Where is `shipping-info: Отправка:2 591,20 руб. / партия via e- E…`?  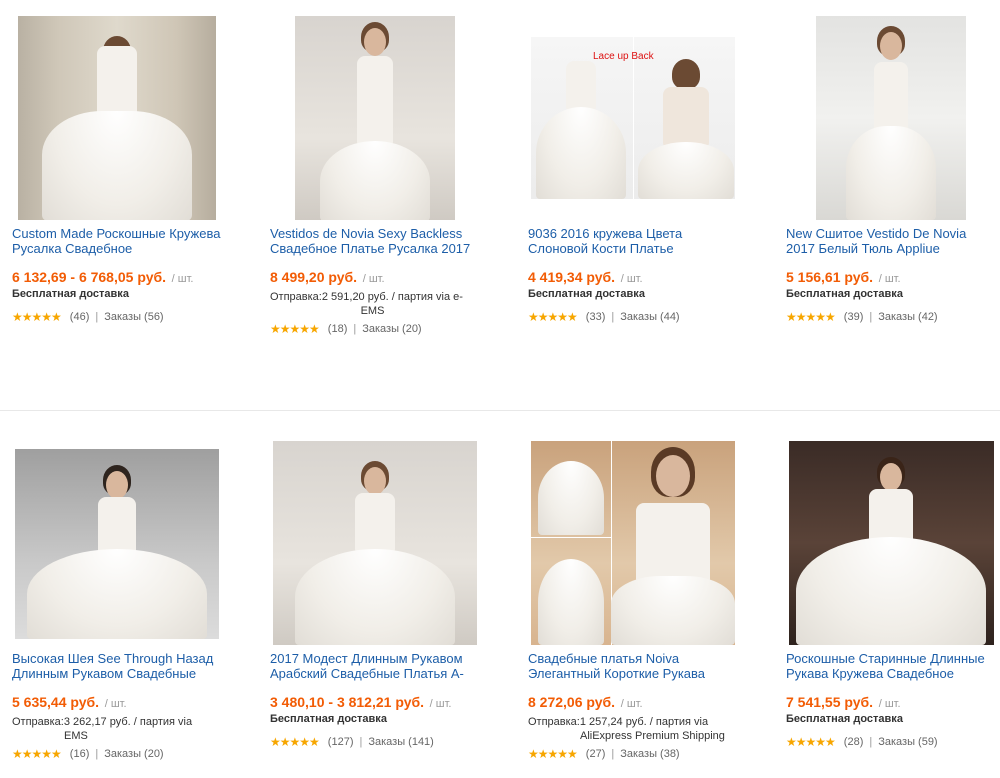
shipping-info: Отправка:2 591,20 руб. / партия via e- E… is located at coordinates (372, 304).